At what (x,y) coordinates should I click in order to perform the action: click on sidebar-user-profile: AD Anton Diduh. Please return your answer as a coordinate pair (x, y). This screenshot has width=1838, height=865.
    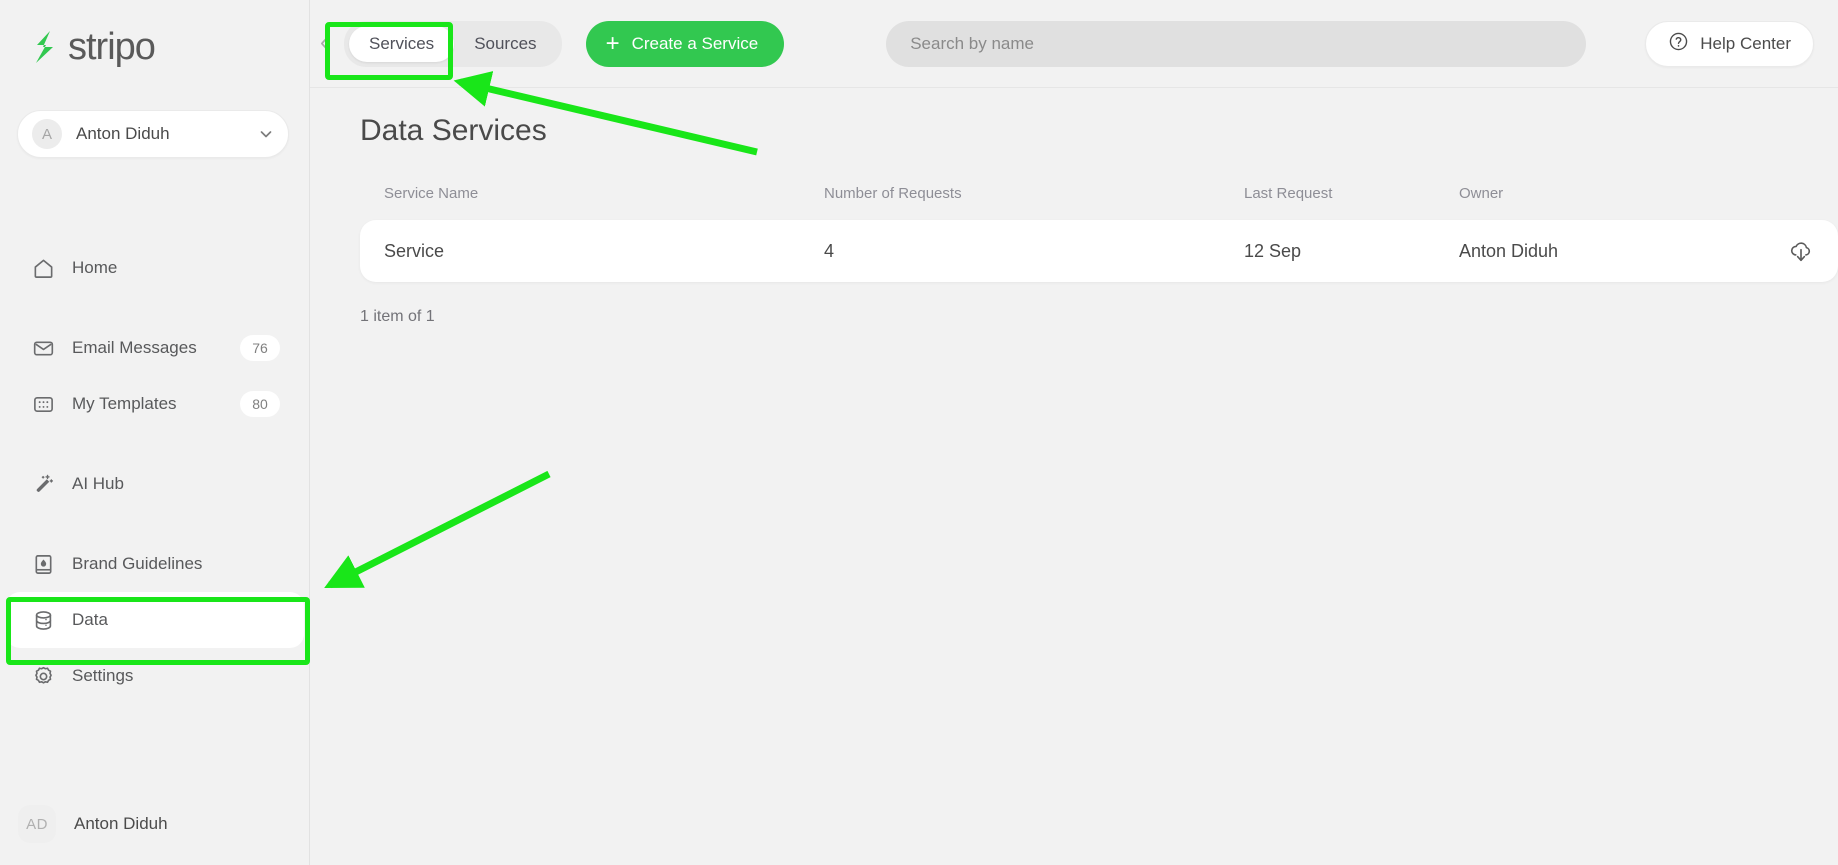
    Looking at the image, I should click on (93, 824).